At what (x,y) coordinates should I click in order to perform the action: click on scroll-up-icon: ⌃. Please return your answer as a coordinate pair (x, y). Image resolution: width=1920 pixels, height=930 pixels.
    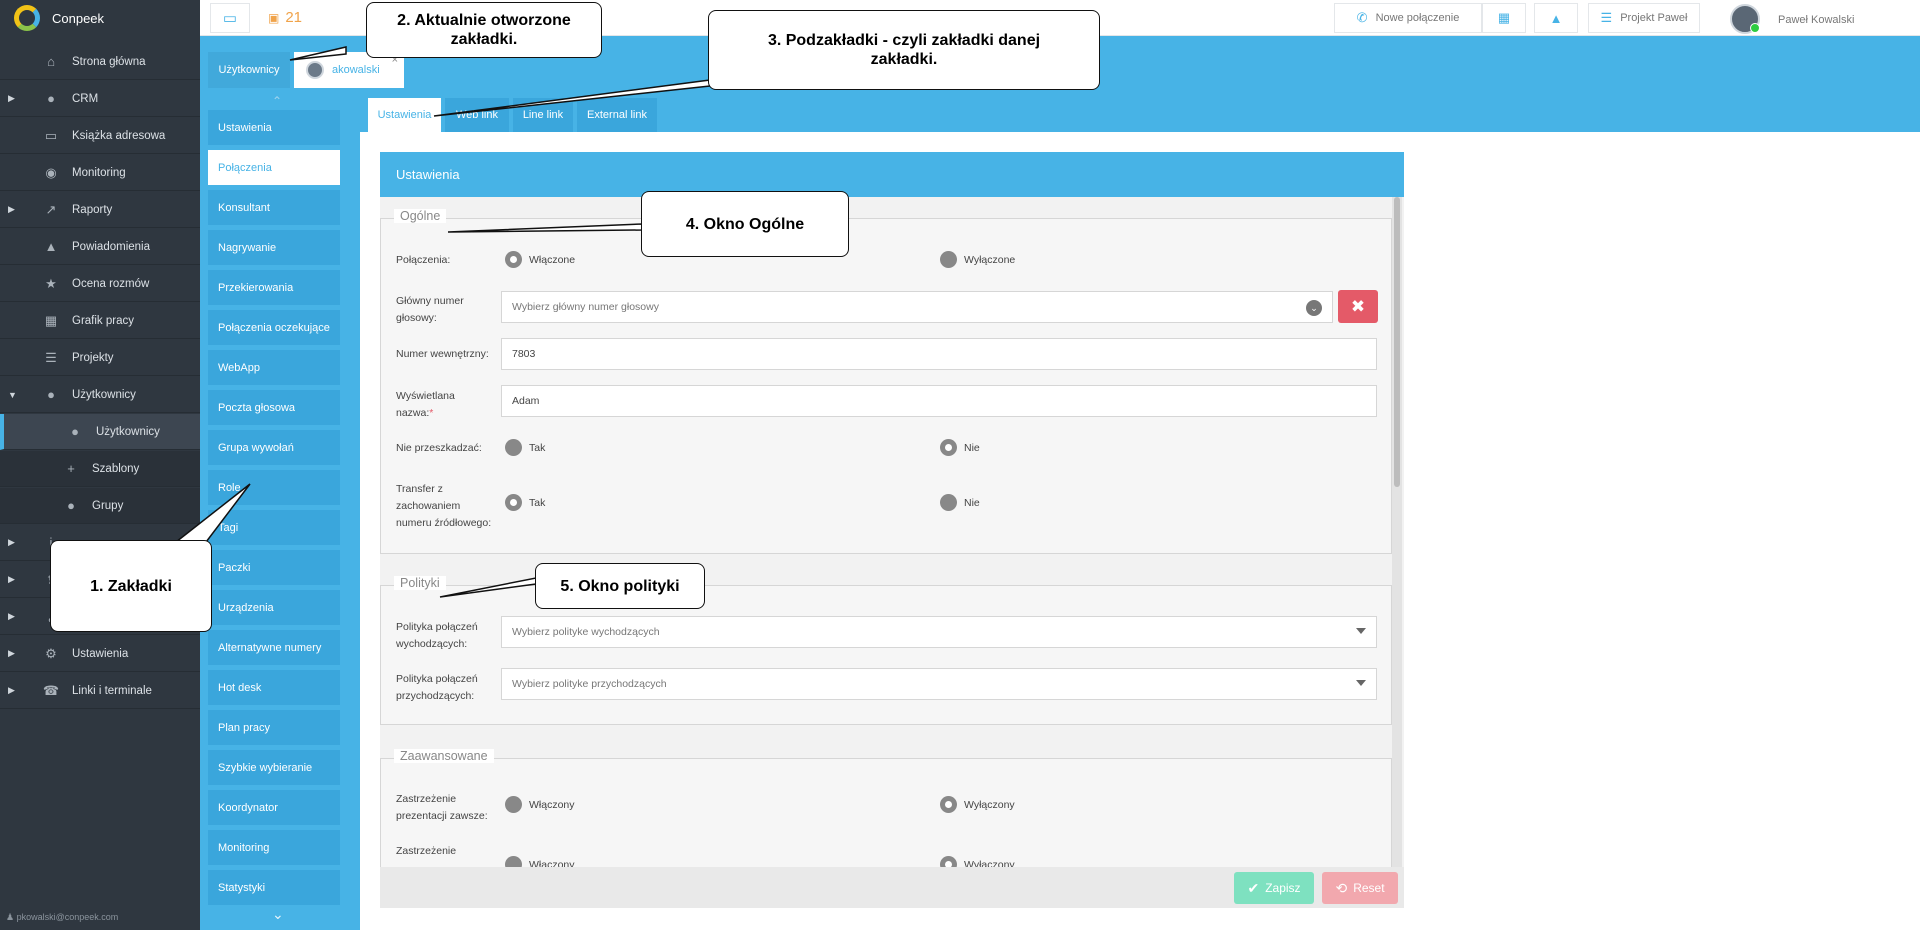
    Looking at the image, I should click on (277, 101).